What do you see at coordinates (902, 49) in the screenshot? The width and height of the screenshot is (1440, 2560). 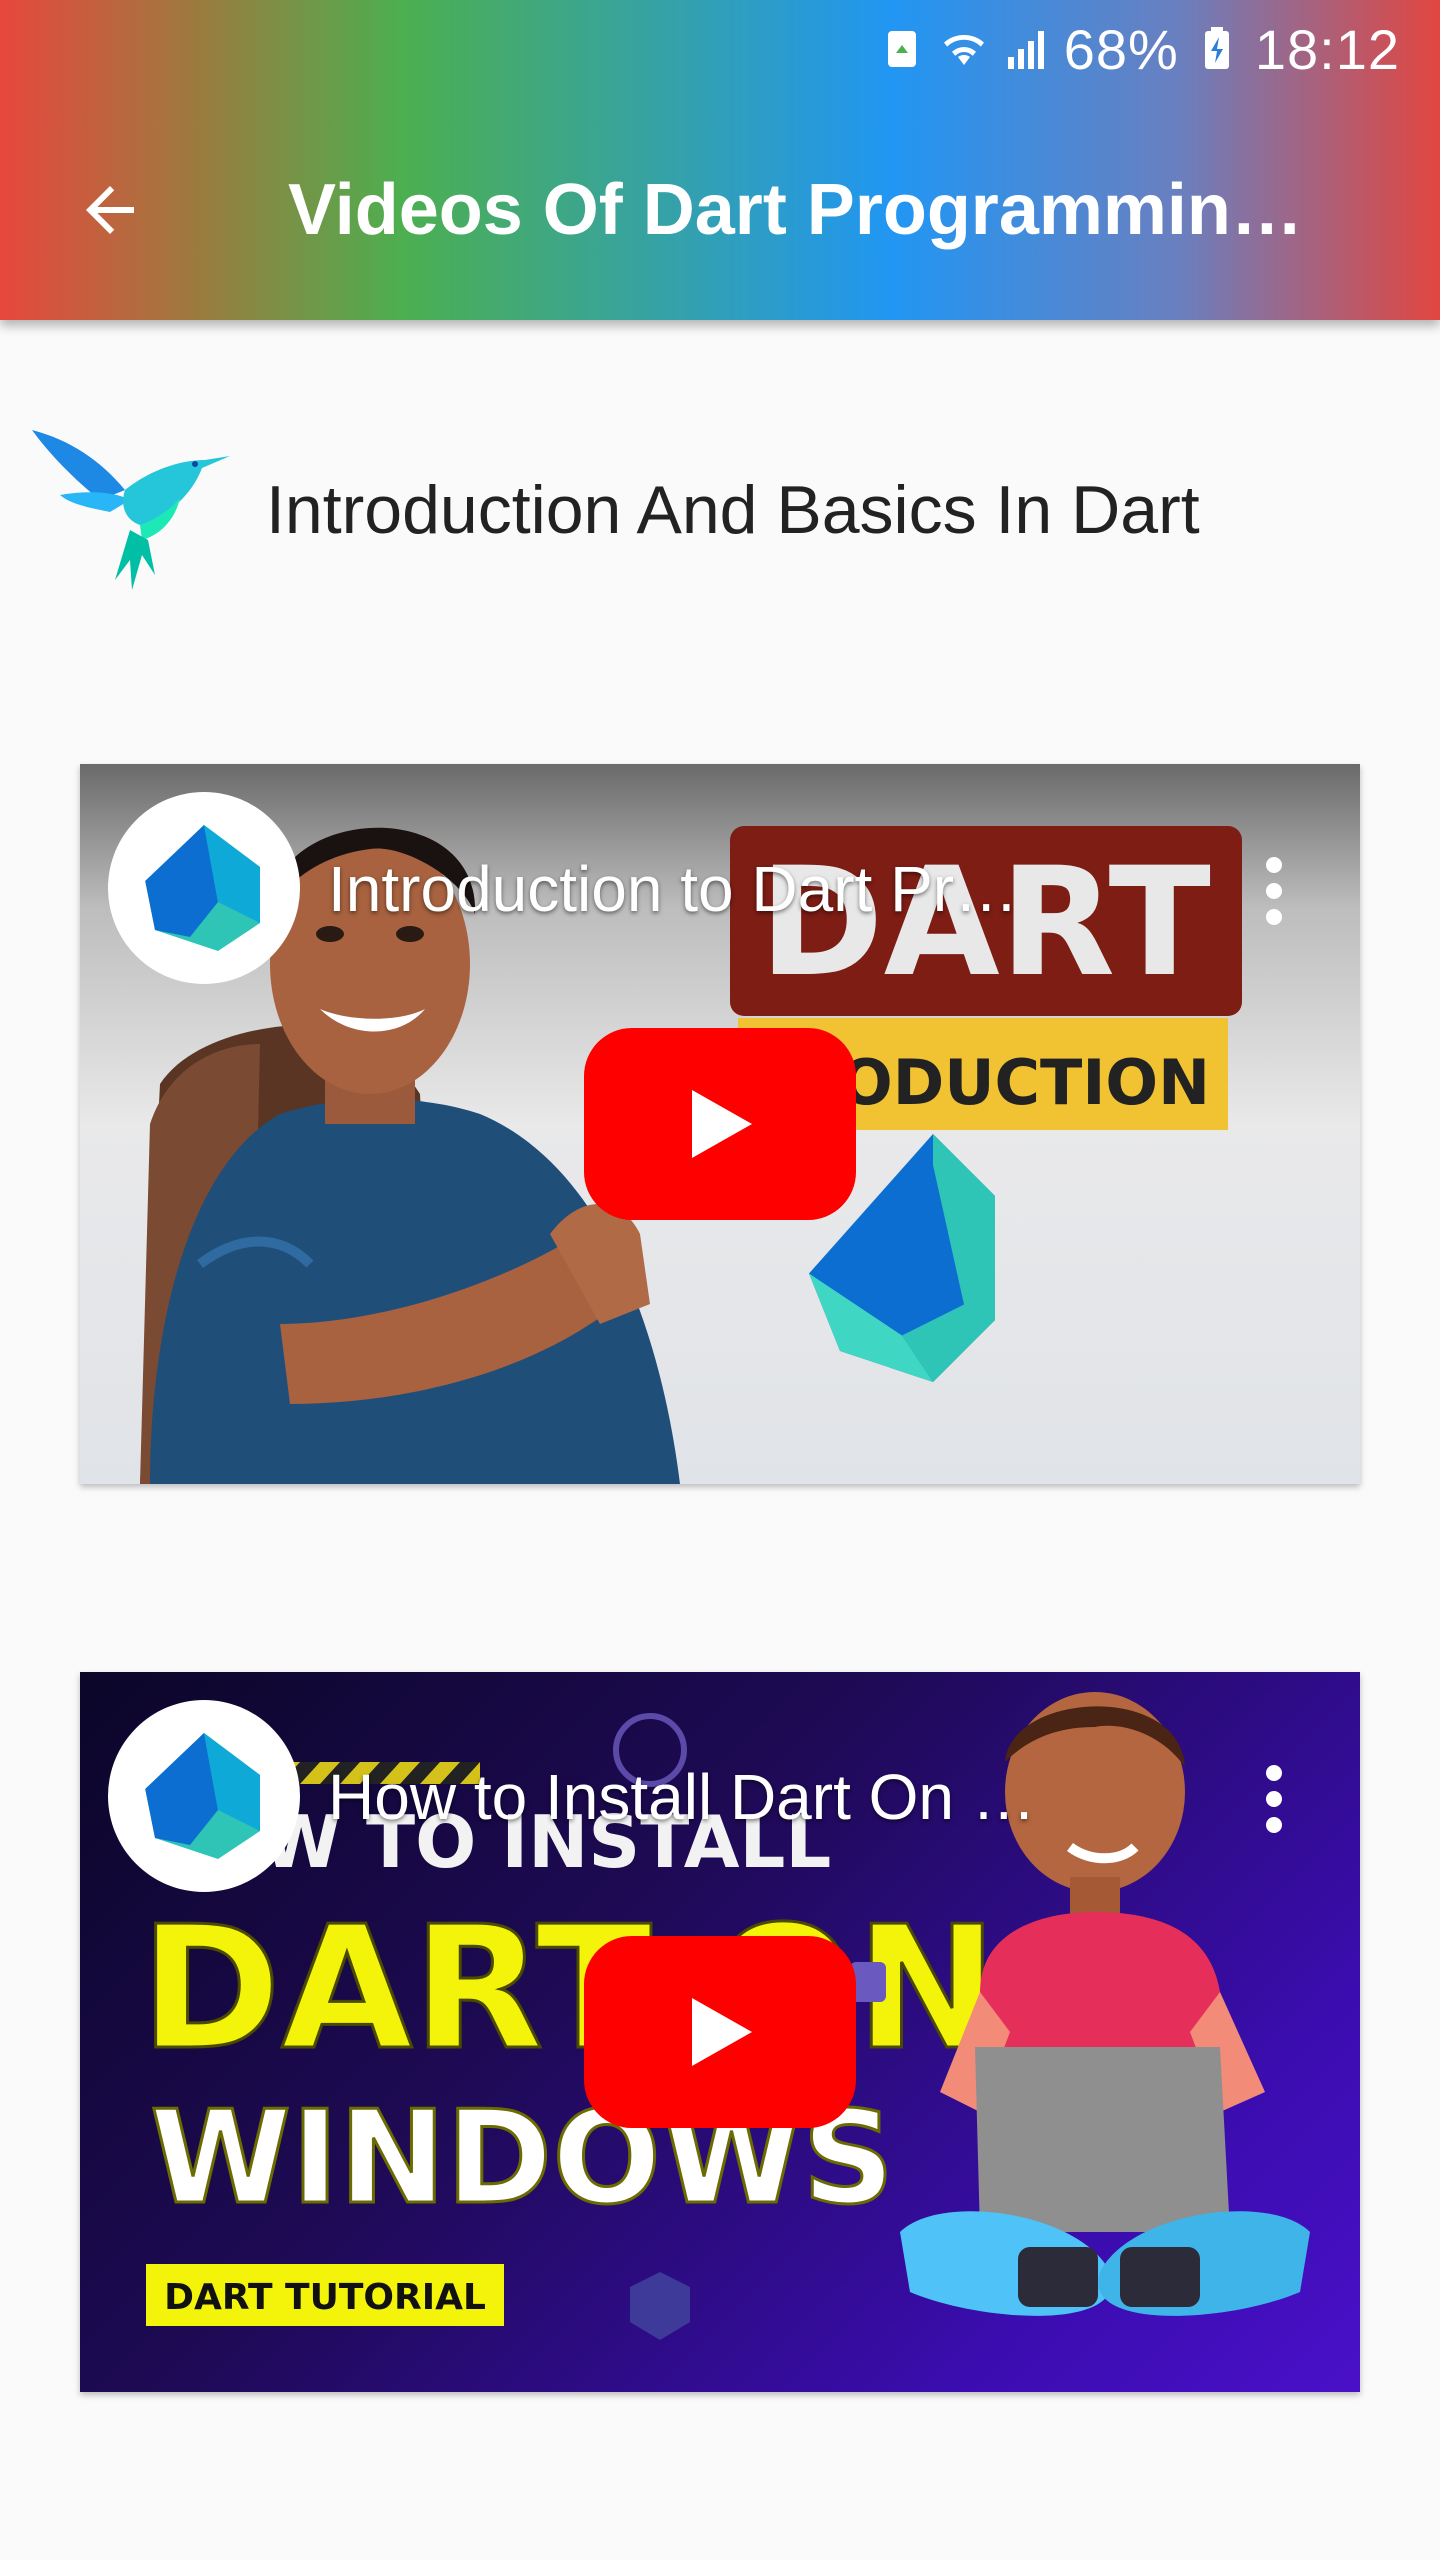 I see `recycle-notification-icon` at bounding box center [902, 49].